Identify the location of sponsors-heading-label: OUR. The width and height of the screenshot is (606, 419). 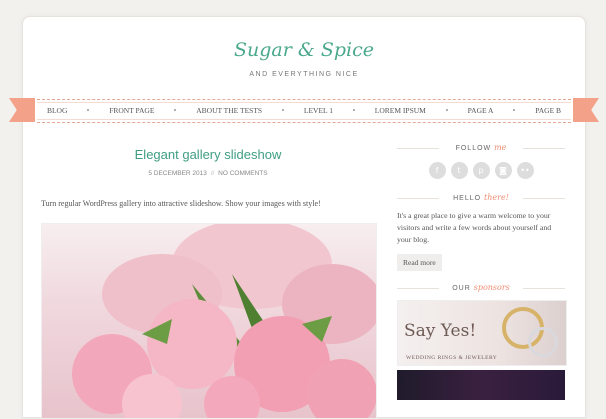
(461, 288).